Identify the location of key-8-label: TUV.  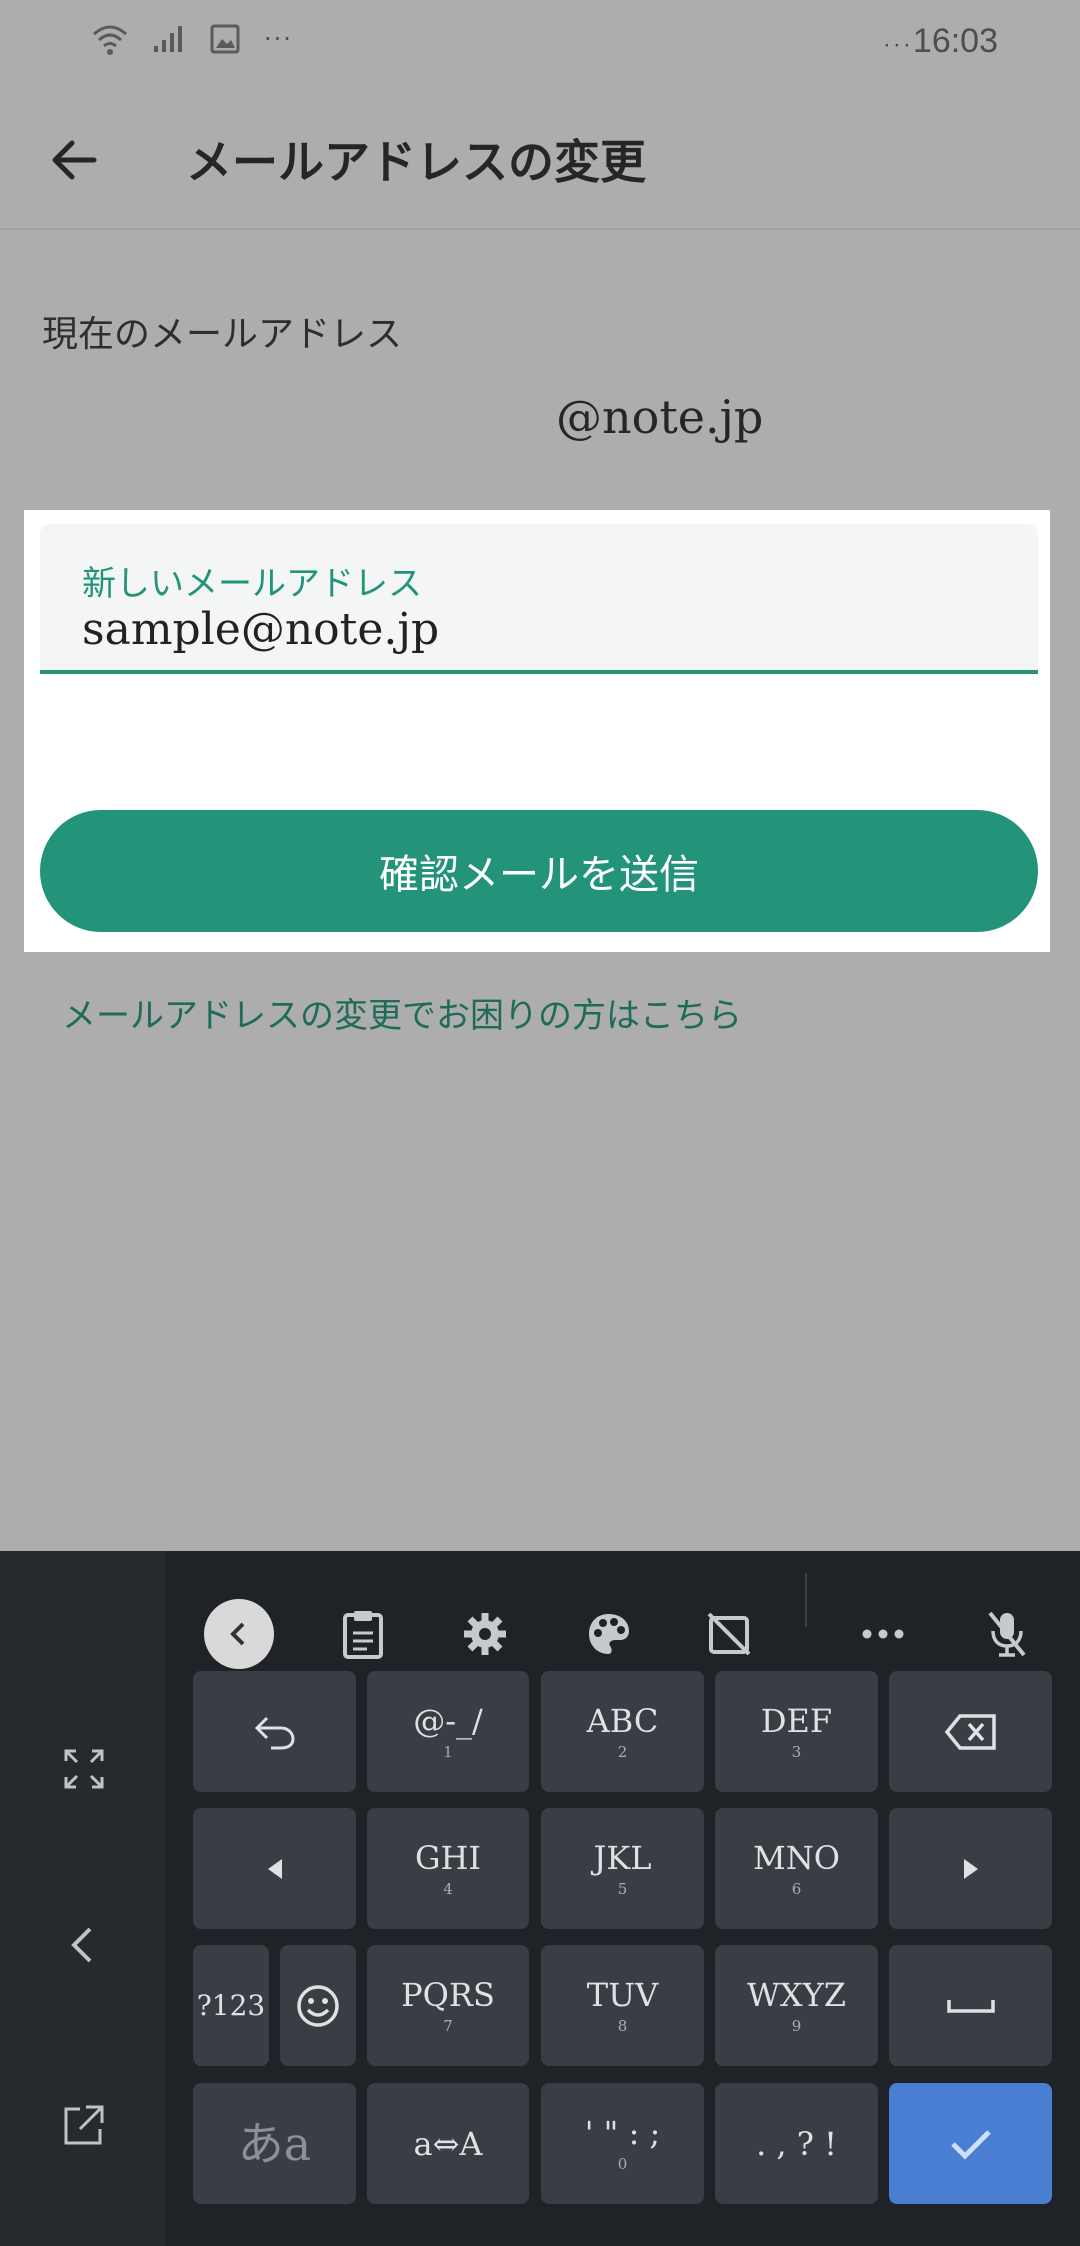
(622, 1994).